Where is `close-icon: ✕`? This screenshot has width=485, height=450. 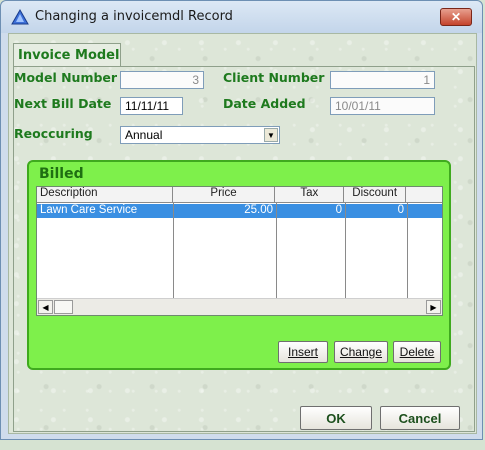
close-icon: ✕ is located at coordinates (456, 17).